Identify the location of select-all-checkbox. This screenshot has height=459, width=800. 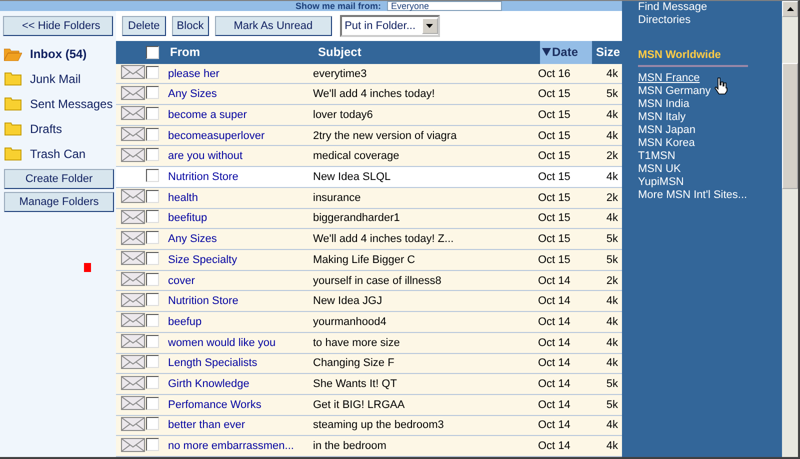
(152, 52).